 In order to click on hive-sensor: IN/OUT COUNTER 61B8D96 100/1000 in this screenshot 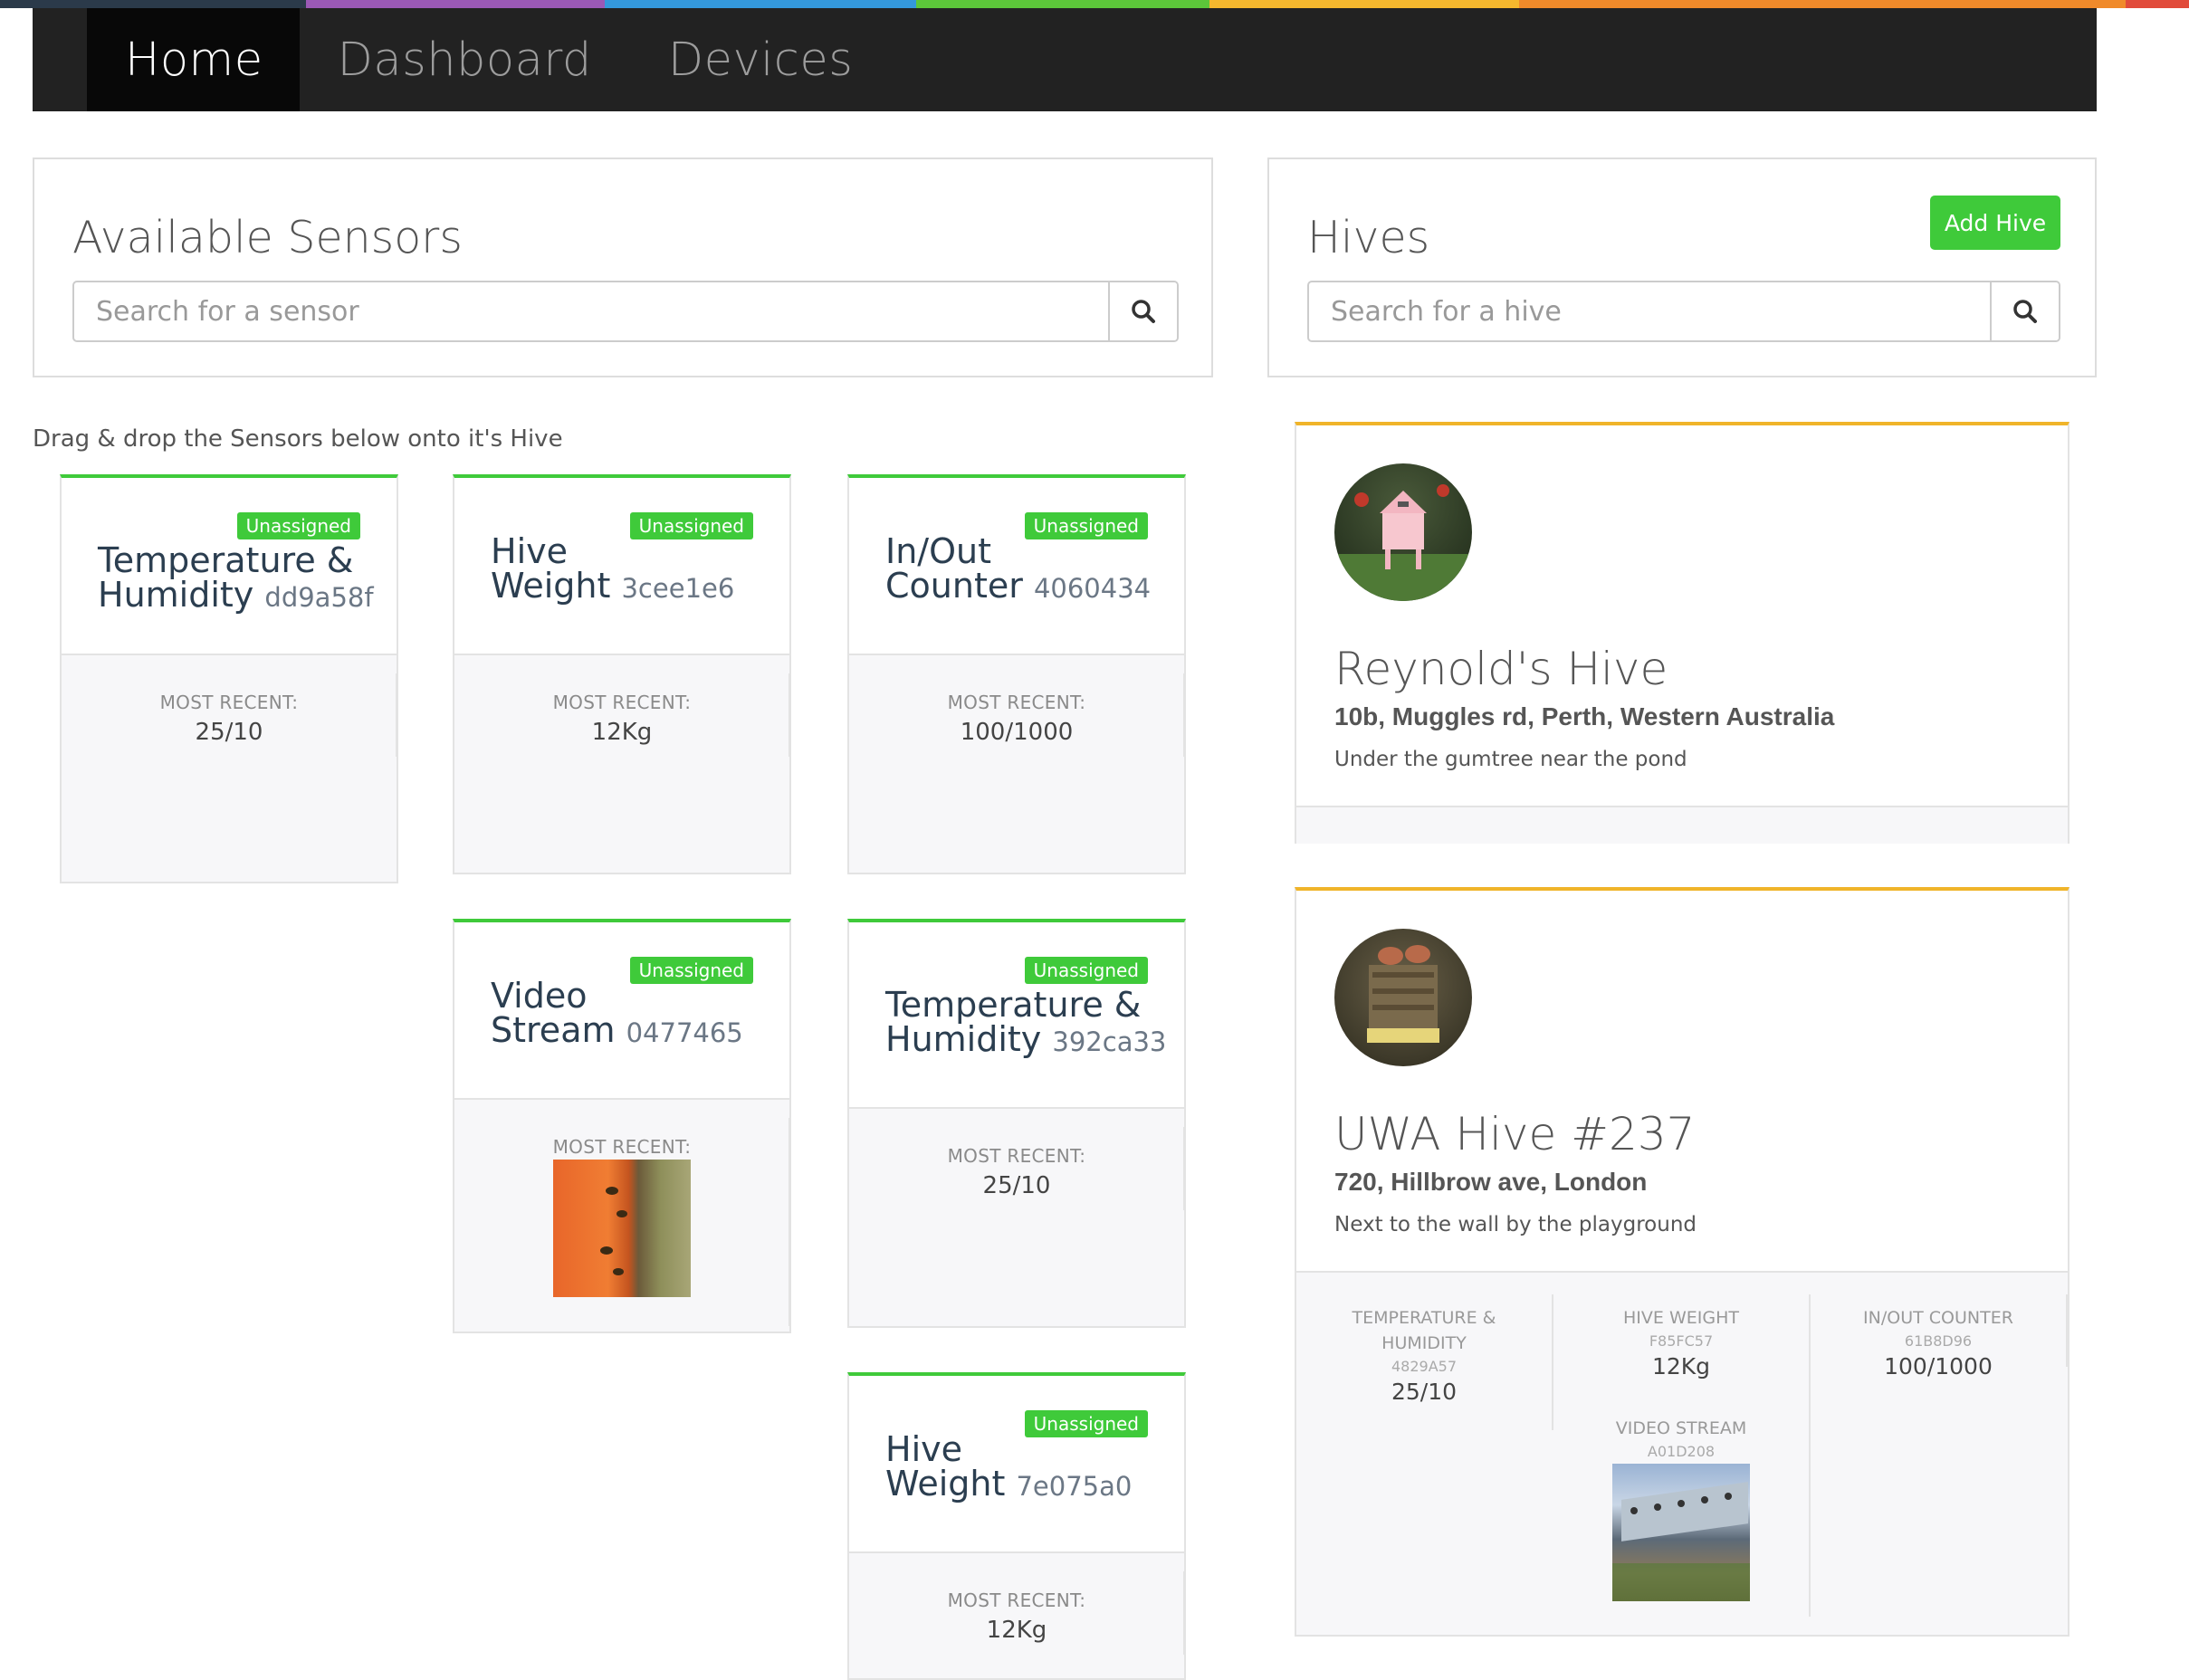, I will do `click(1938, 1342)`.